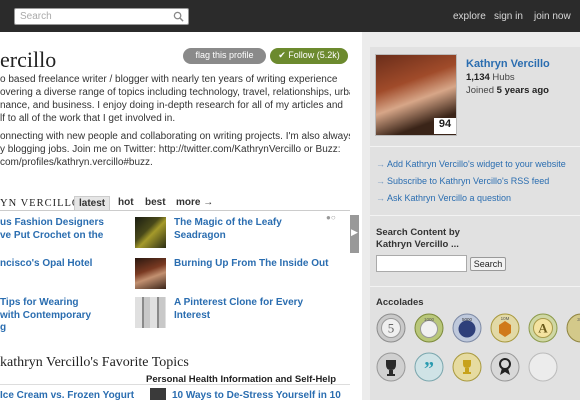  I want to click on chevron-right-icon: ▶, so click(354, 232).